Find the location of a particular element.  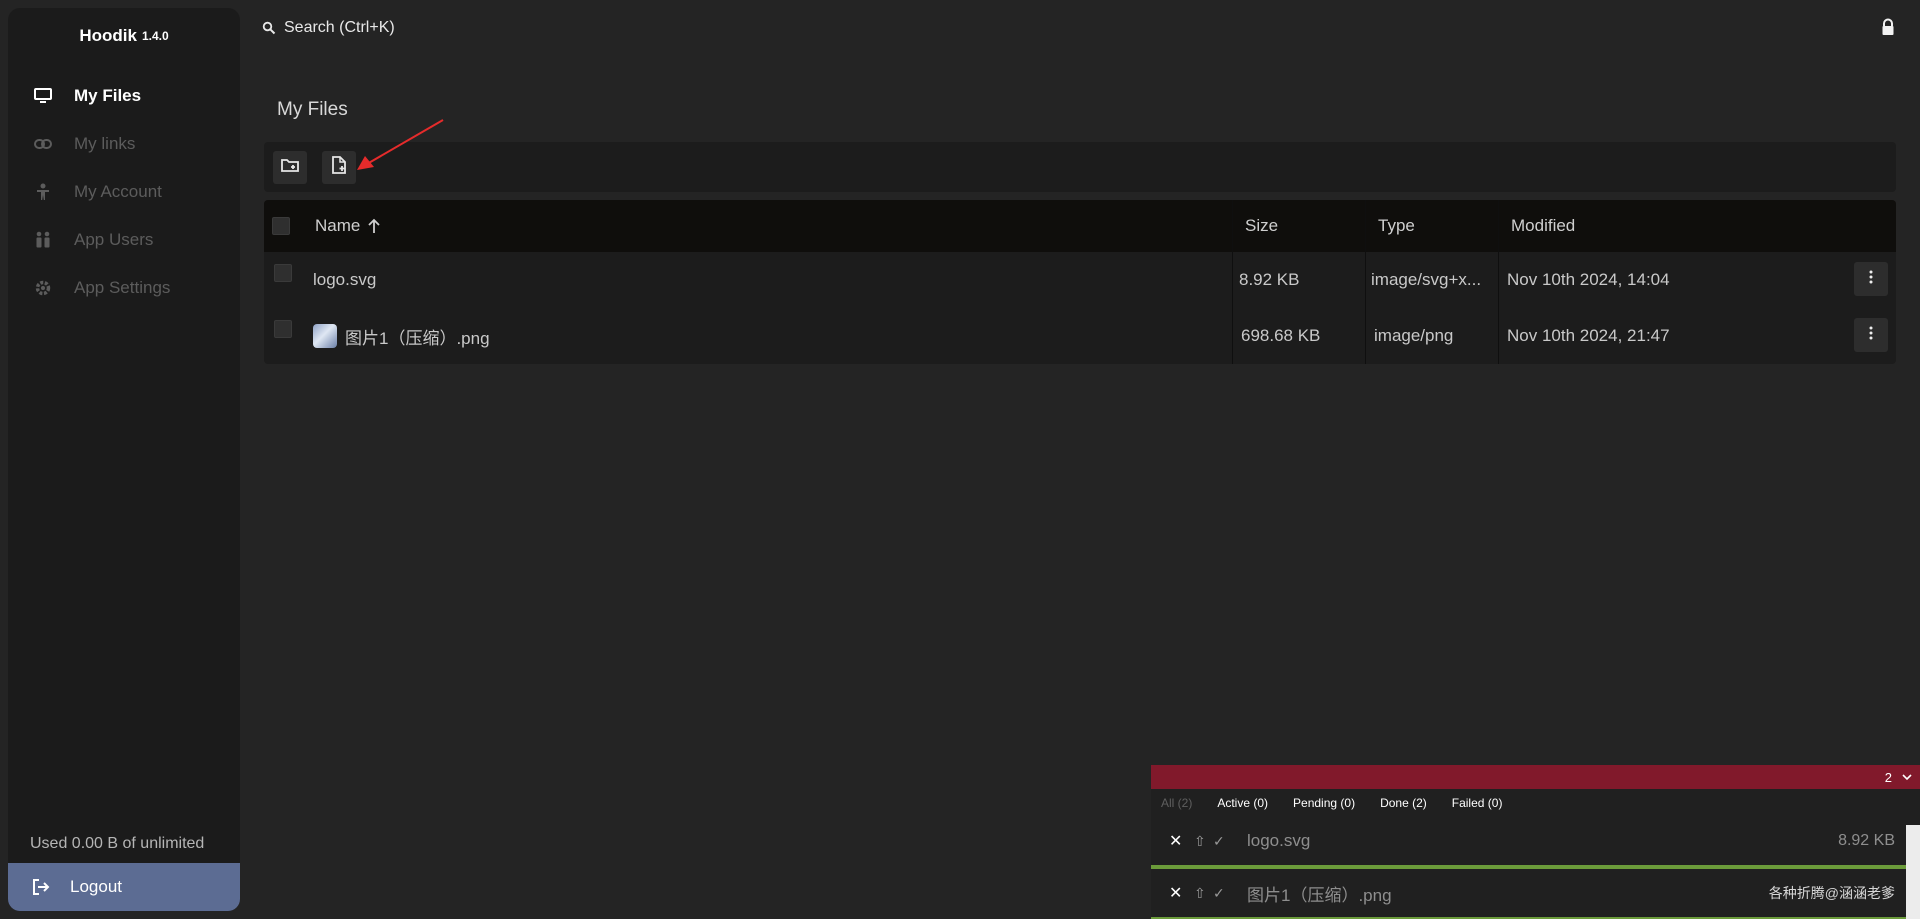

file-name-cell: 图片1（压缩）.png is located at coordinates (401, 336).